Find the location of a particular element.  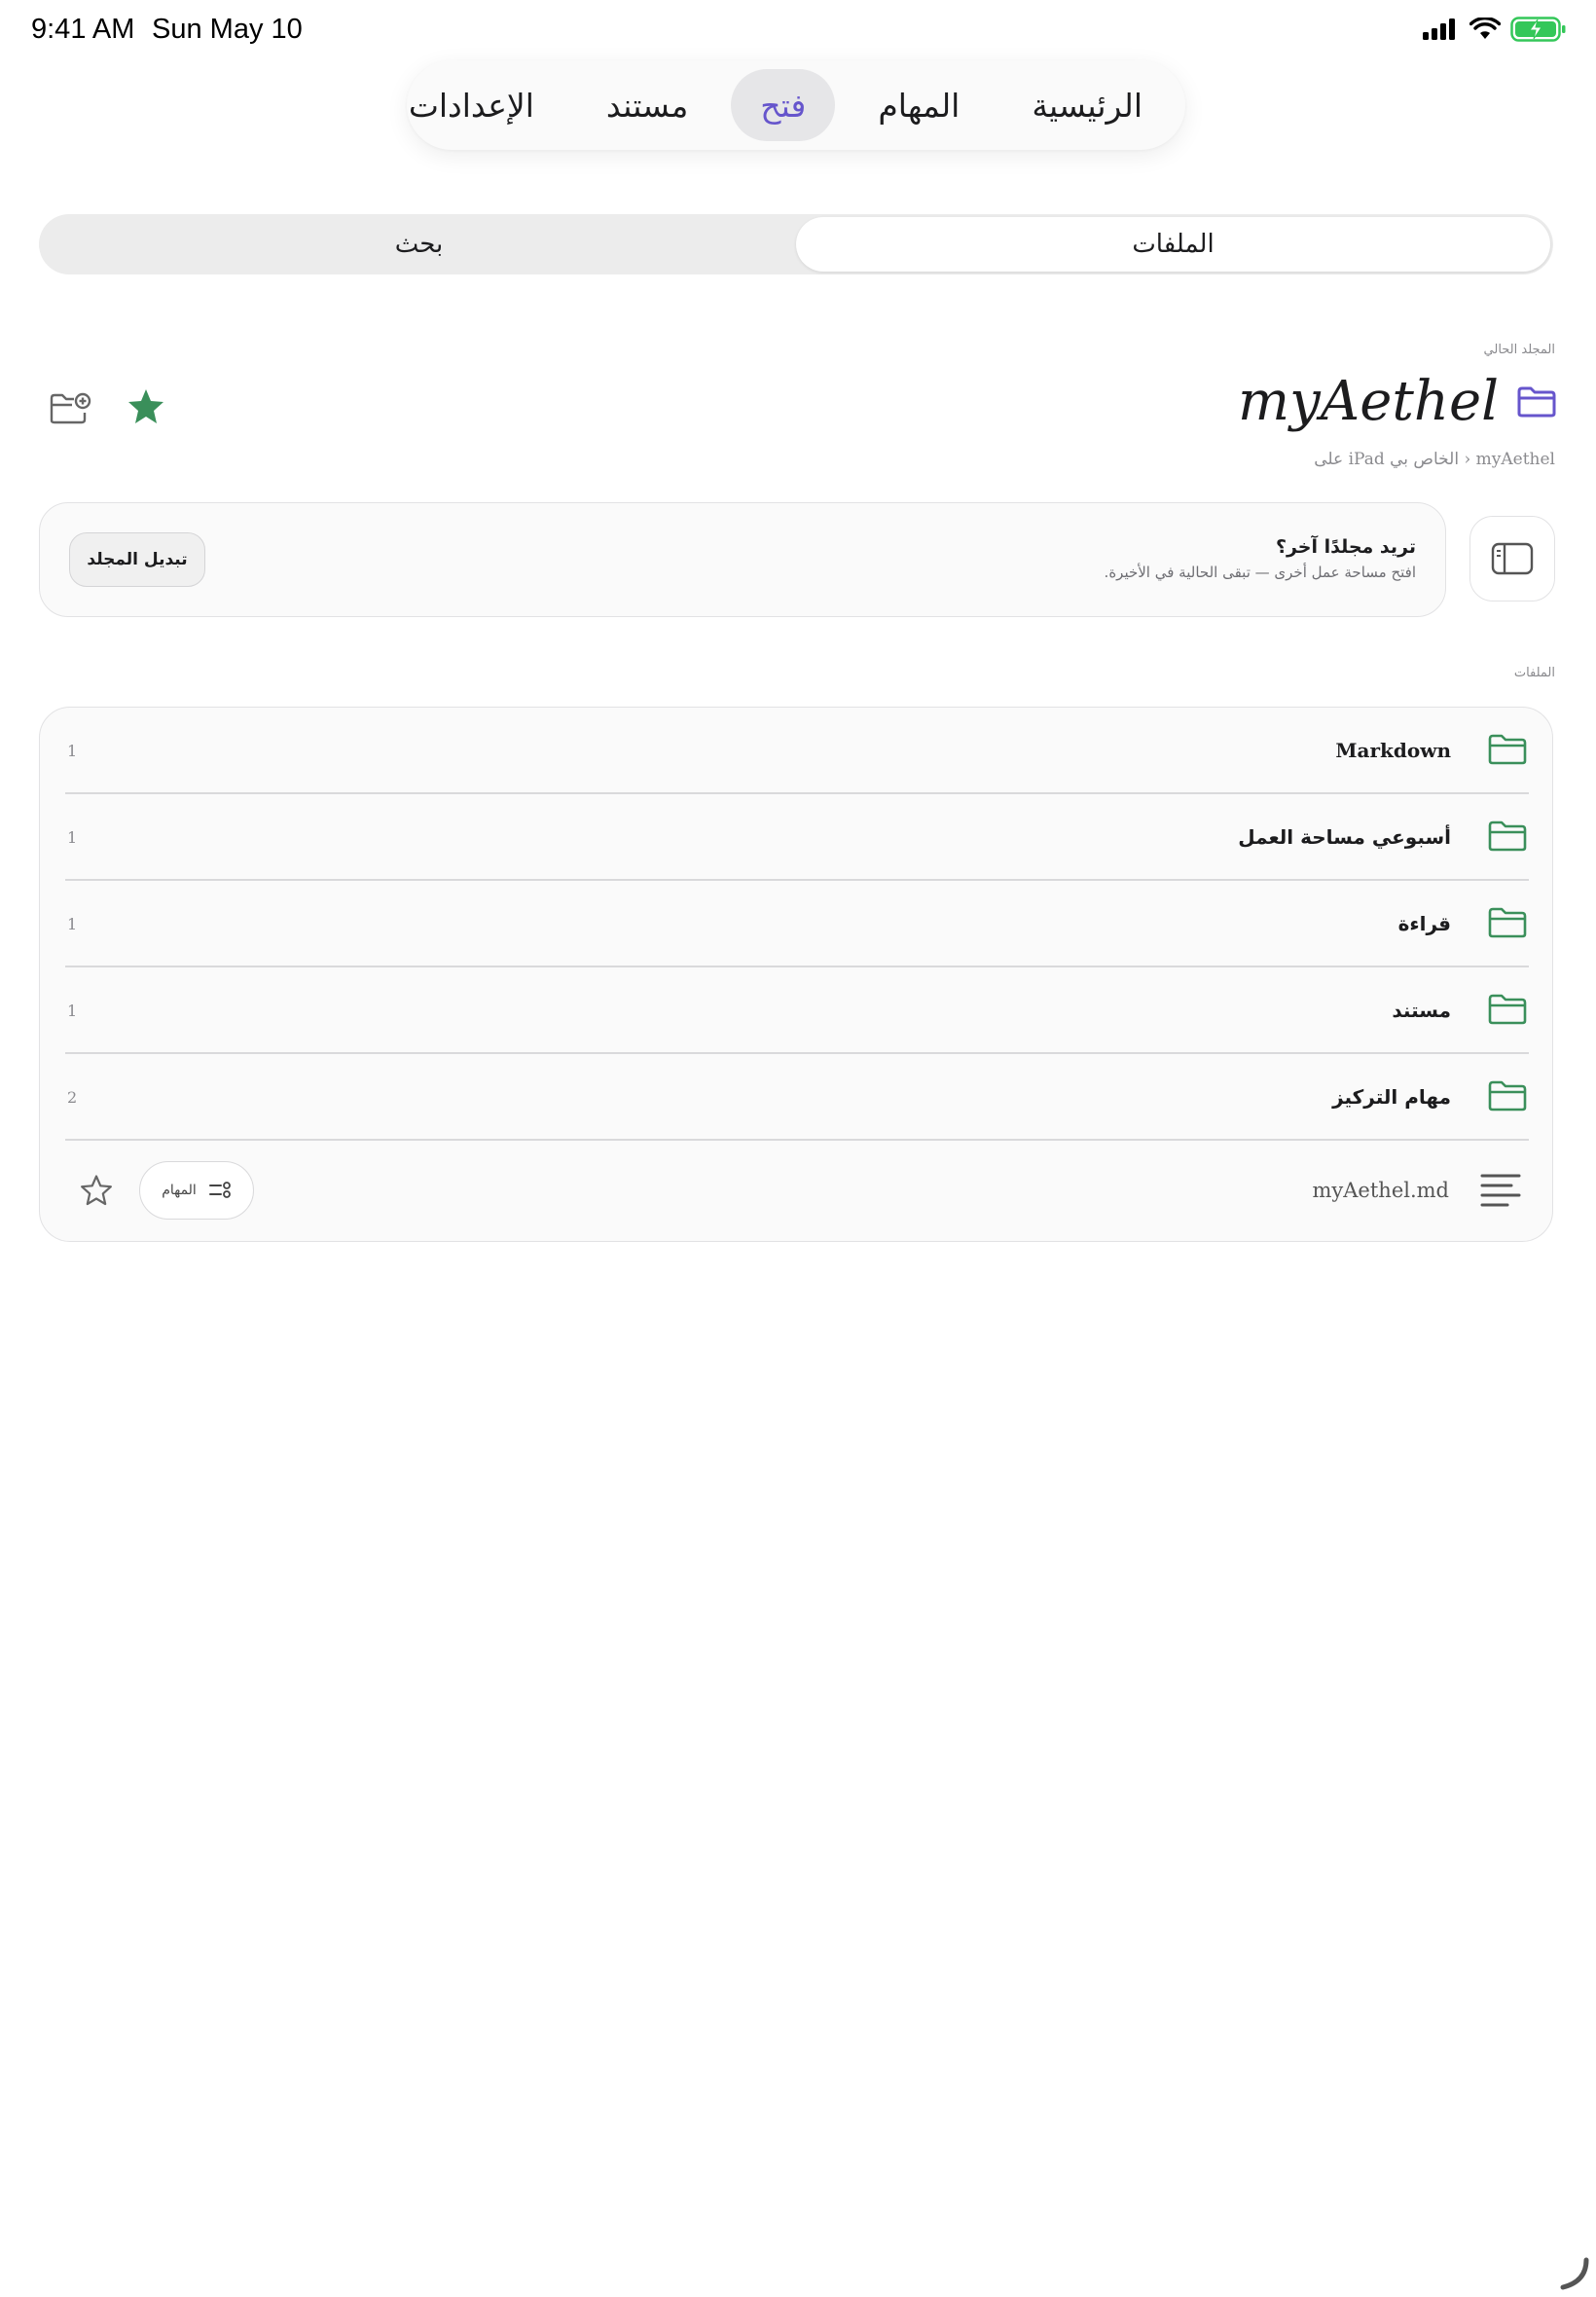

resize-grip-icon is located at coordinates (1572, 2273).